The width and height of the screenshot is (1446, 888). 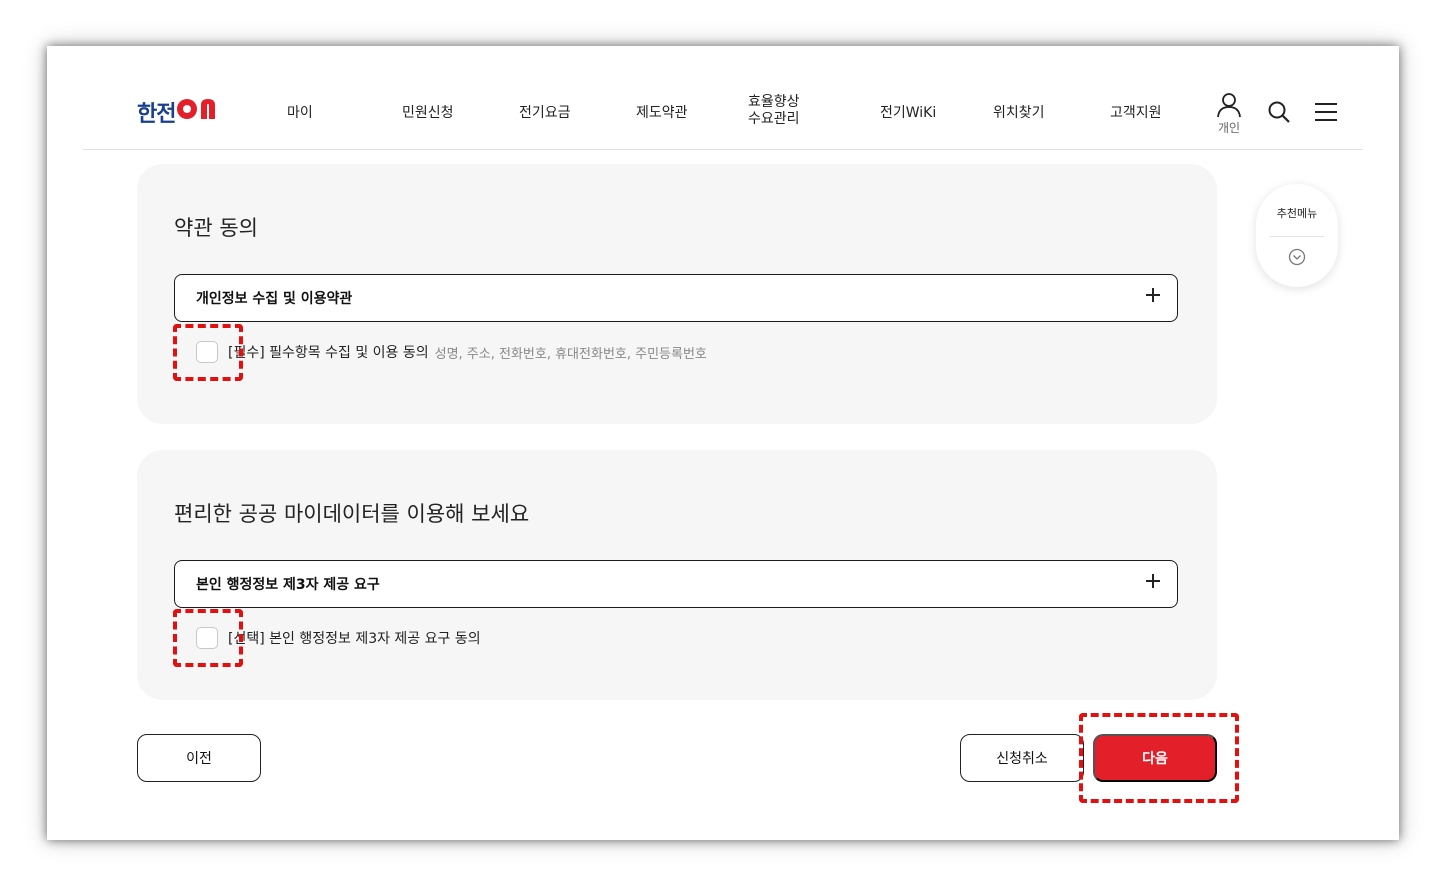 I want to click on nav-location: 위치찾기, so click(x=1019, y=112).